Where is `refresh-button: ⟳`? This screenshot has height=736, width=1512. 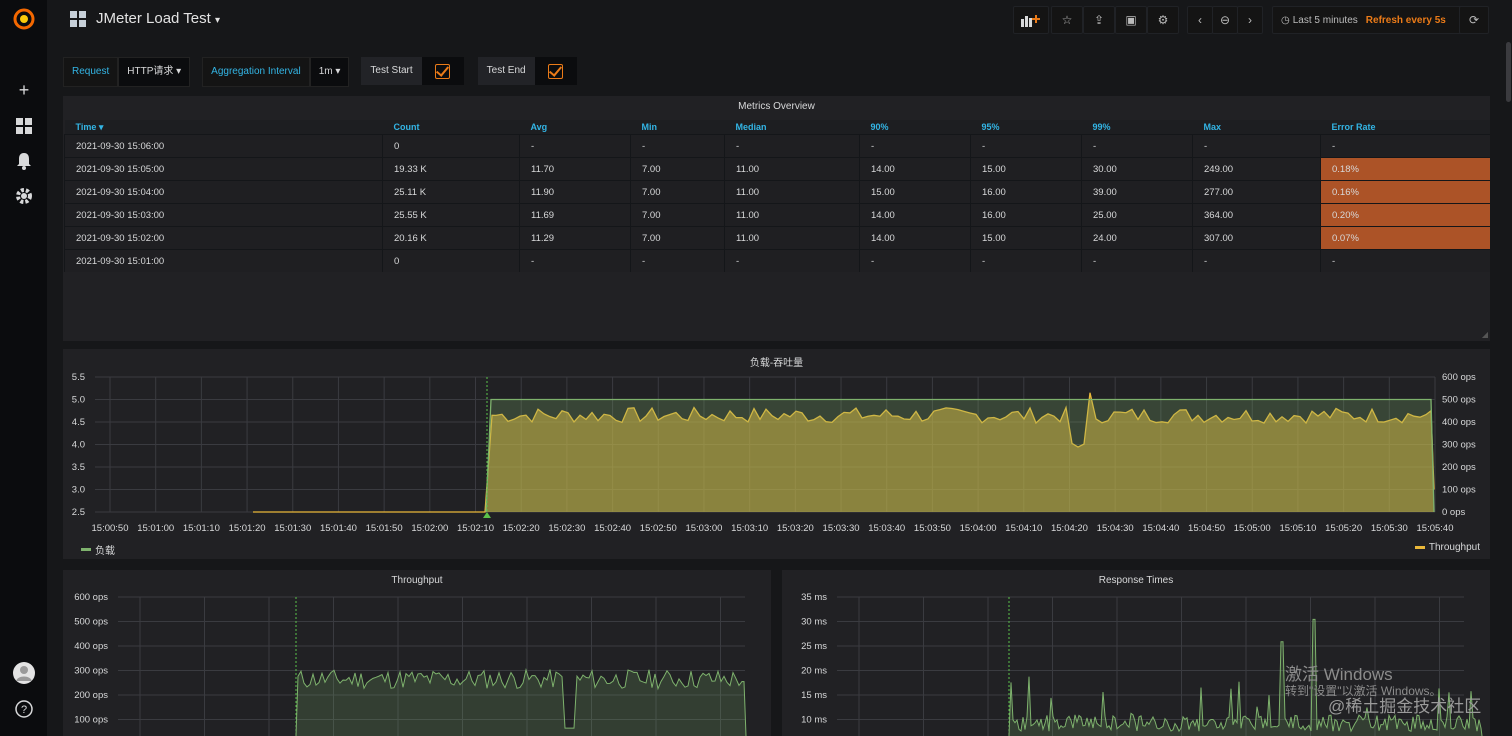 refresh-button: ⟳ is located at coordinates (1474, 20).